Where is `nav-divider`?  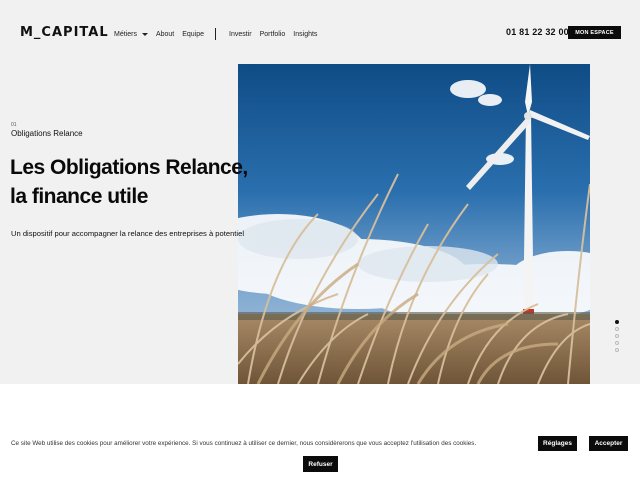
nav-divider is located at coordinates (216, 34).